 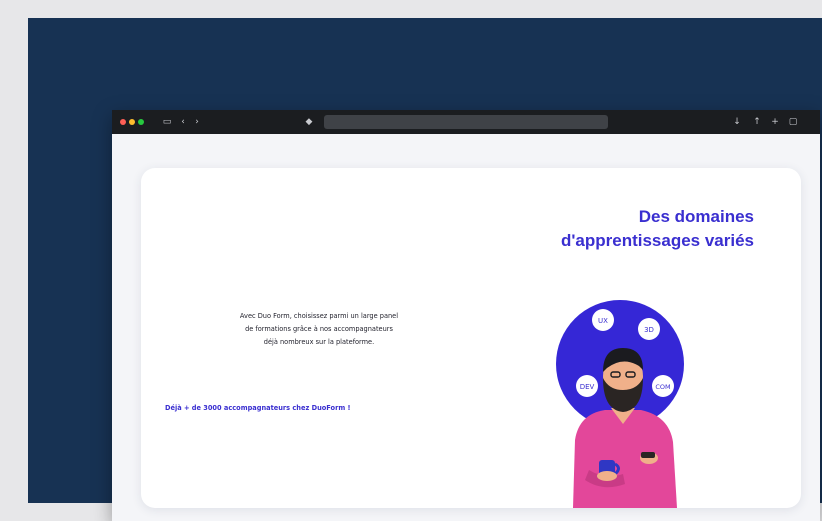 I want to click on phone, so click(x=648, y=455).